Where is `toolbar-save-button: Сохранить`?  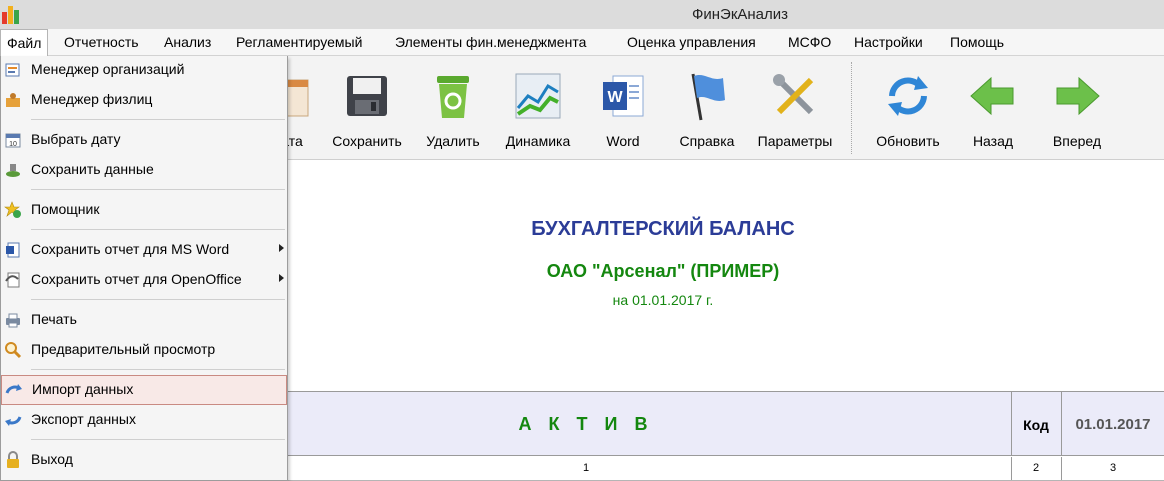 toolbar-save-button: Сохранить is located at coordinates (367, 108).